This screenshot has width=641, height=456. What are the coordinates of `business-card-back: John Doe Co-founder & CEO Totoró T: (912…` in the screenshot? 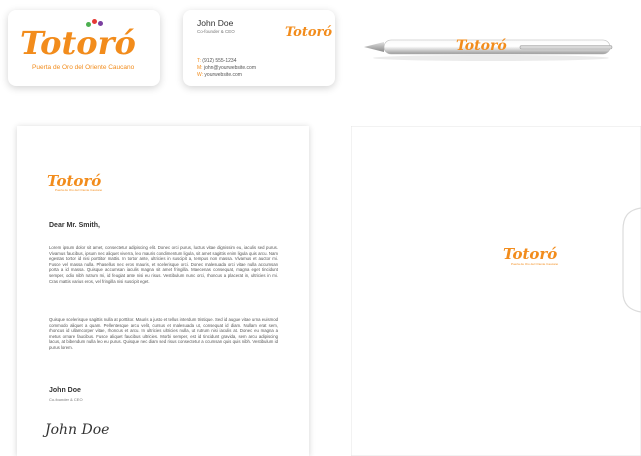 It's located at (259, 48).